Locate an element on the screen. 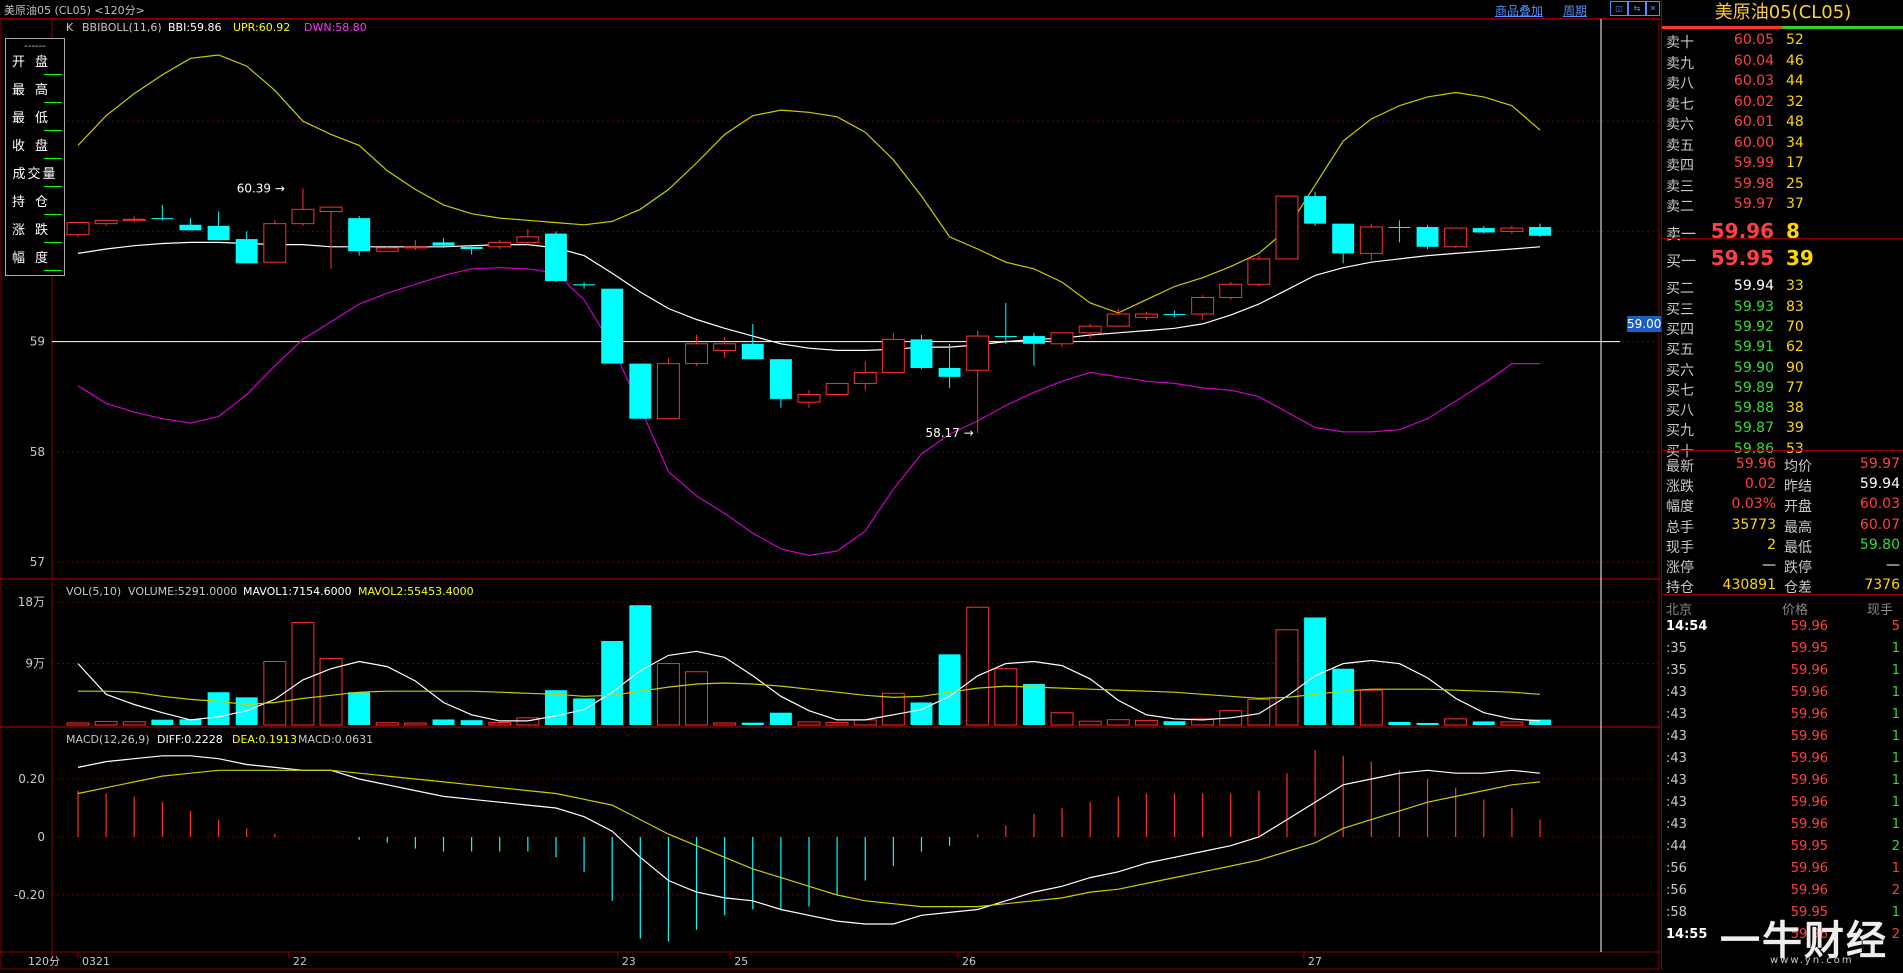 The width and height of the screenshot is (1903, 973). trades-divider is located at coordinates (1782, 594).